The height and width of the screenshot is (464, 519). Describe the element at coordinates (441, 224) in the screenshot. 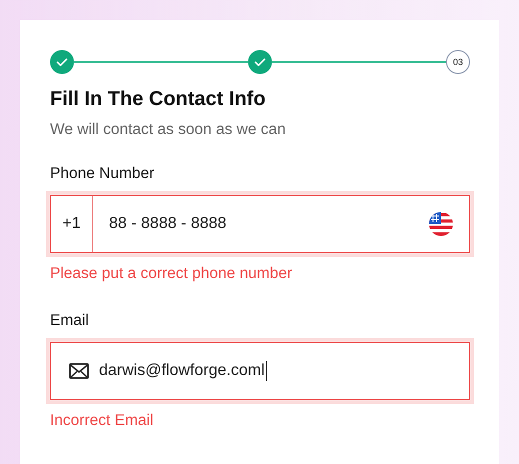

I see `flag-icon` at that location.